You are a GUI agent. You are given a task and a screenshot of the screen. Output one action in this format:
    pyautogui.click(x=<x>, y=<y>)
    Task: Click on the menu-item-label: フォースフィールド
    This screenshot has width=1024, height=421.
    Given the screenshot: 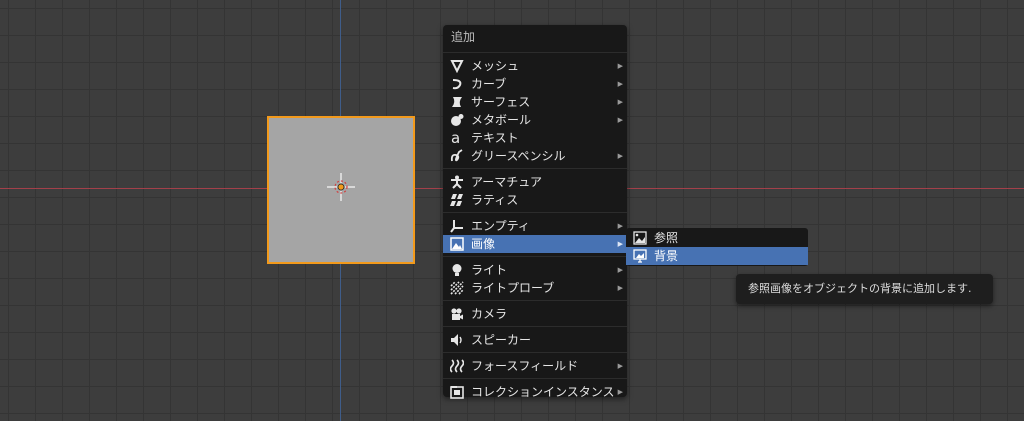 What is the action you would take?
    pyautogui.click(x=525, y=366)
    